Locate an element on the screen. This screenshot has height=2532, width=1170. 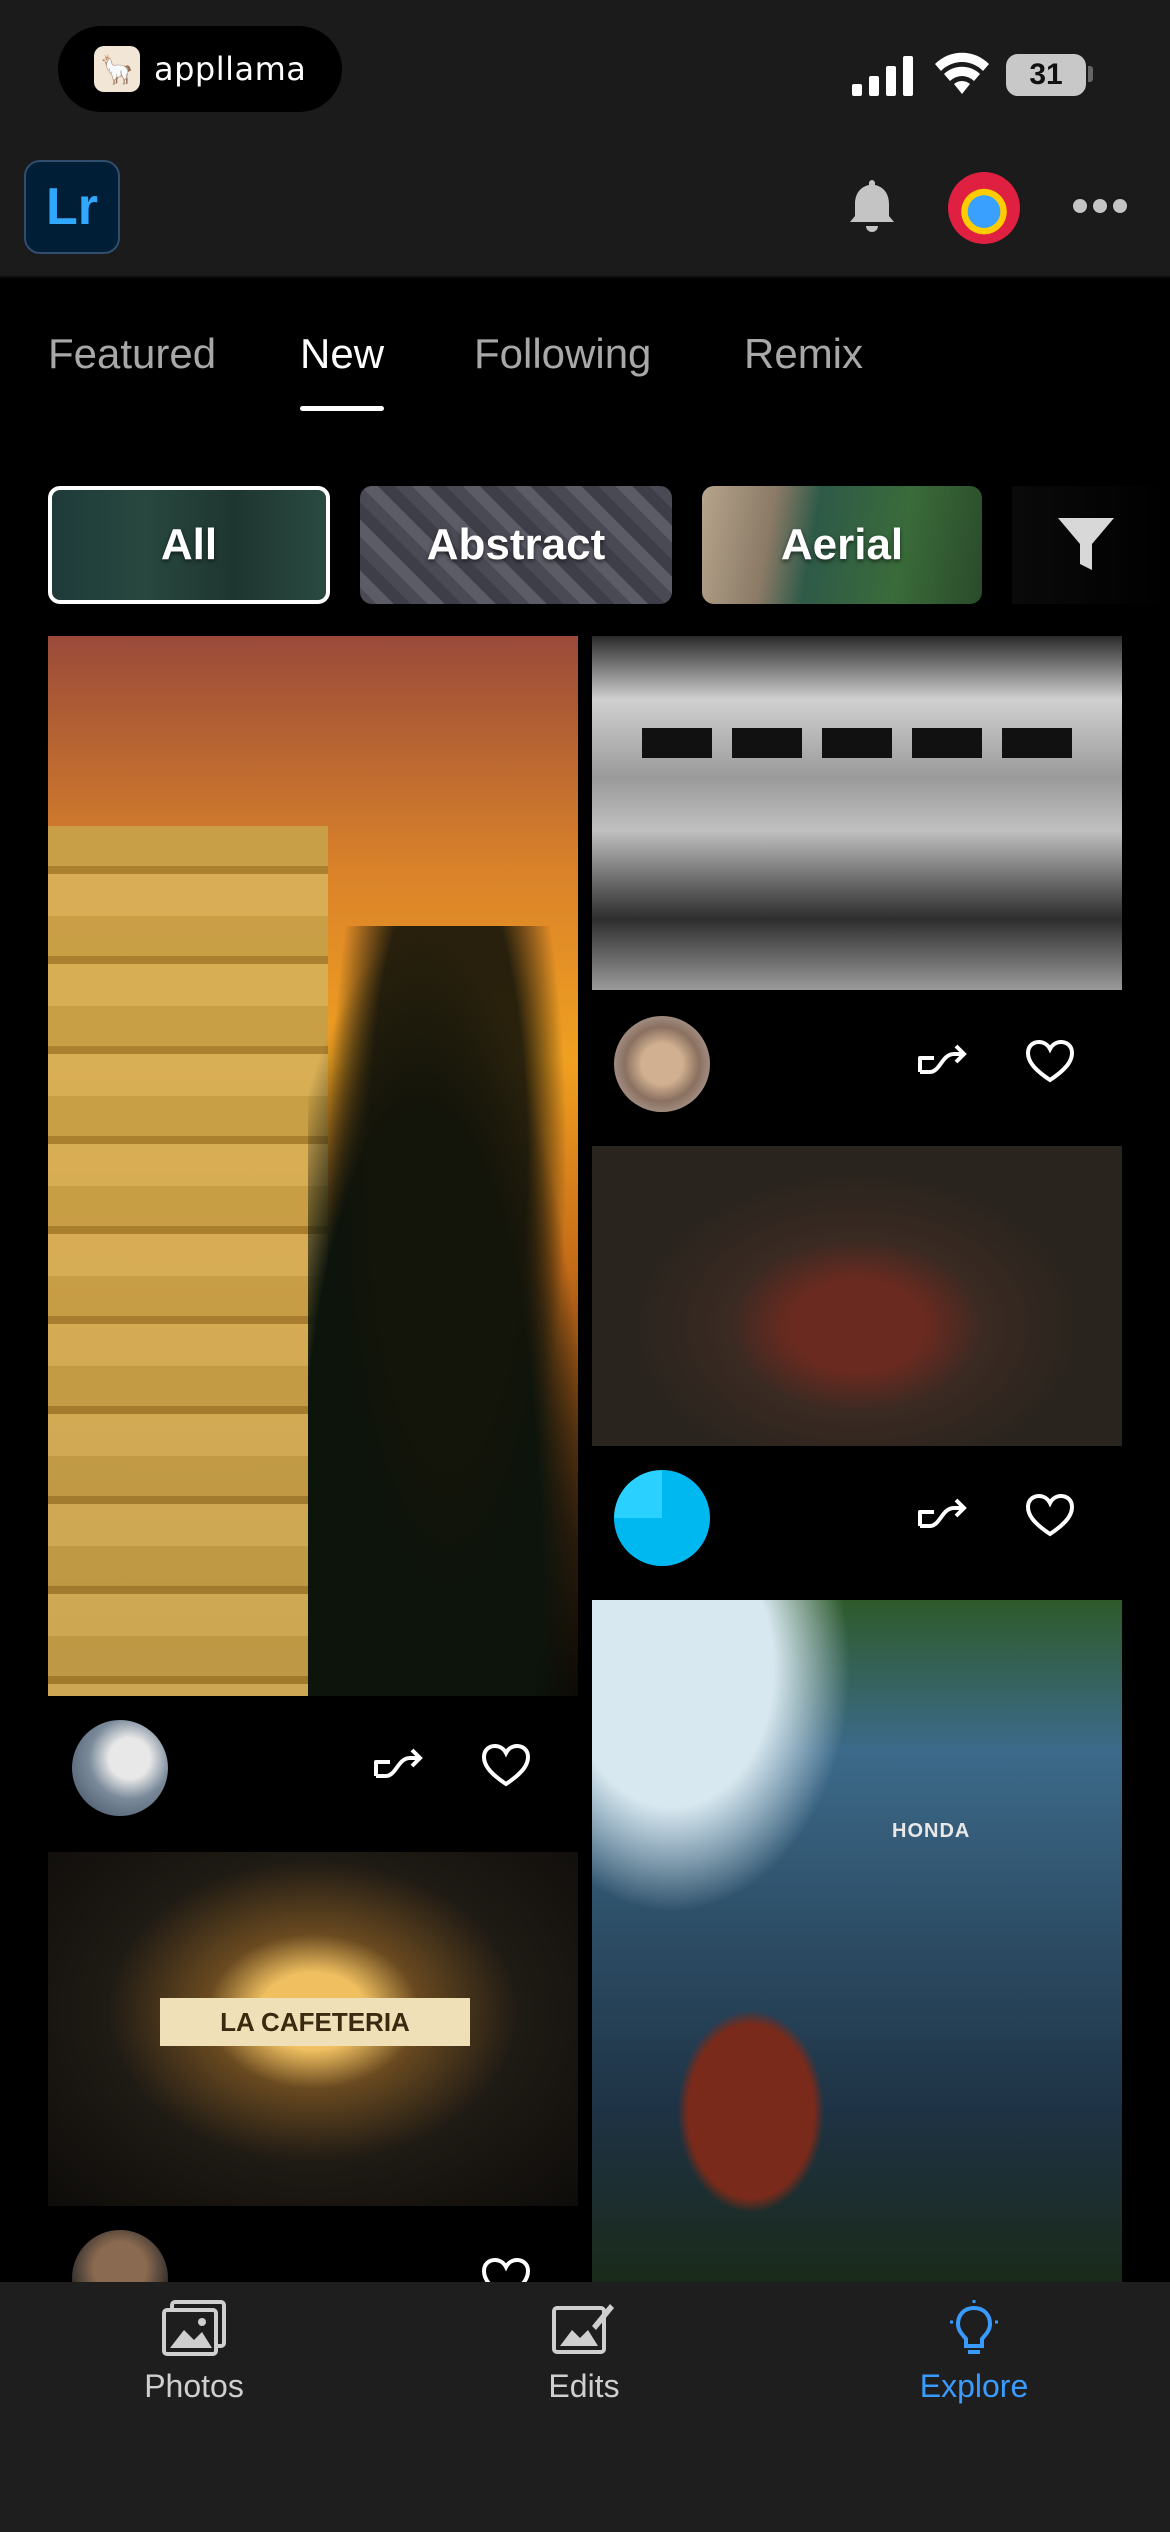
active-tab-indicator is located at coordinates (342, 408).